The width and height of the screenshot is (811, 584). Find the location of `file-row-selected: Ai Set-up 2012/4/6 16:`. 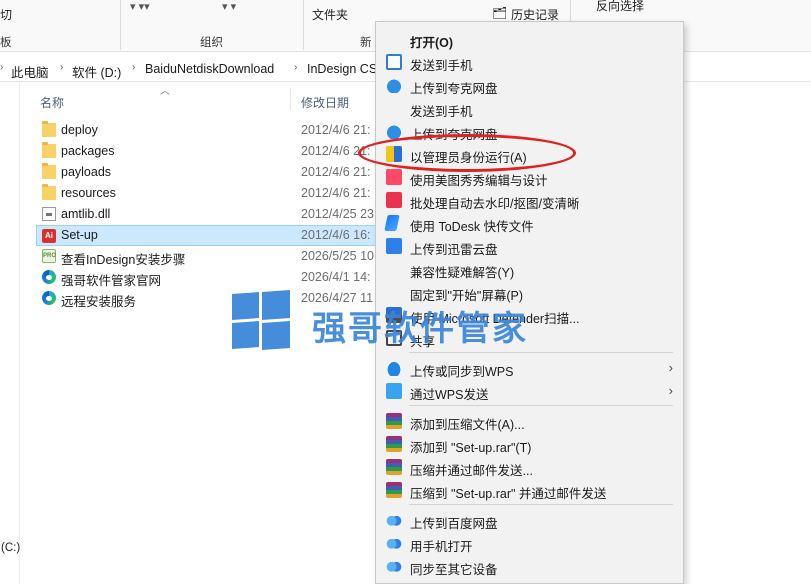

file-row-selected: Ai Set-up 2012/4/6 16: is located at coordinates (215, 235).